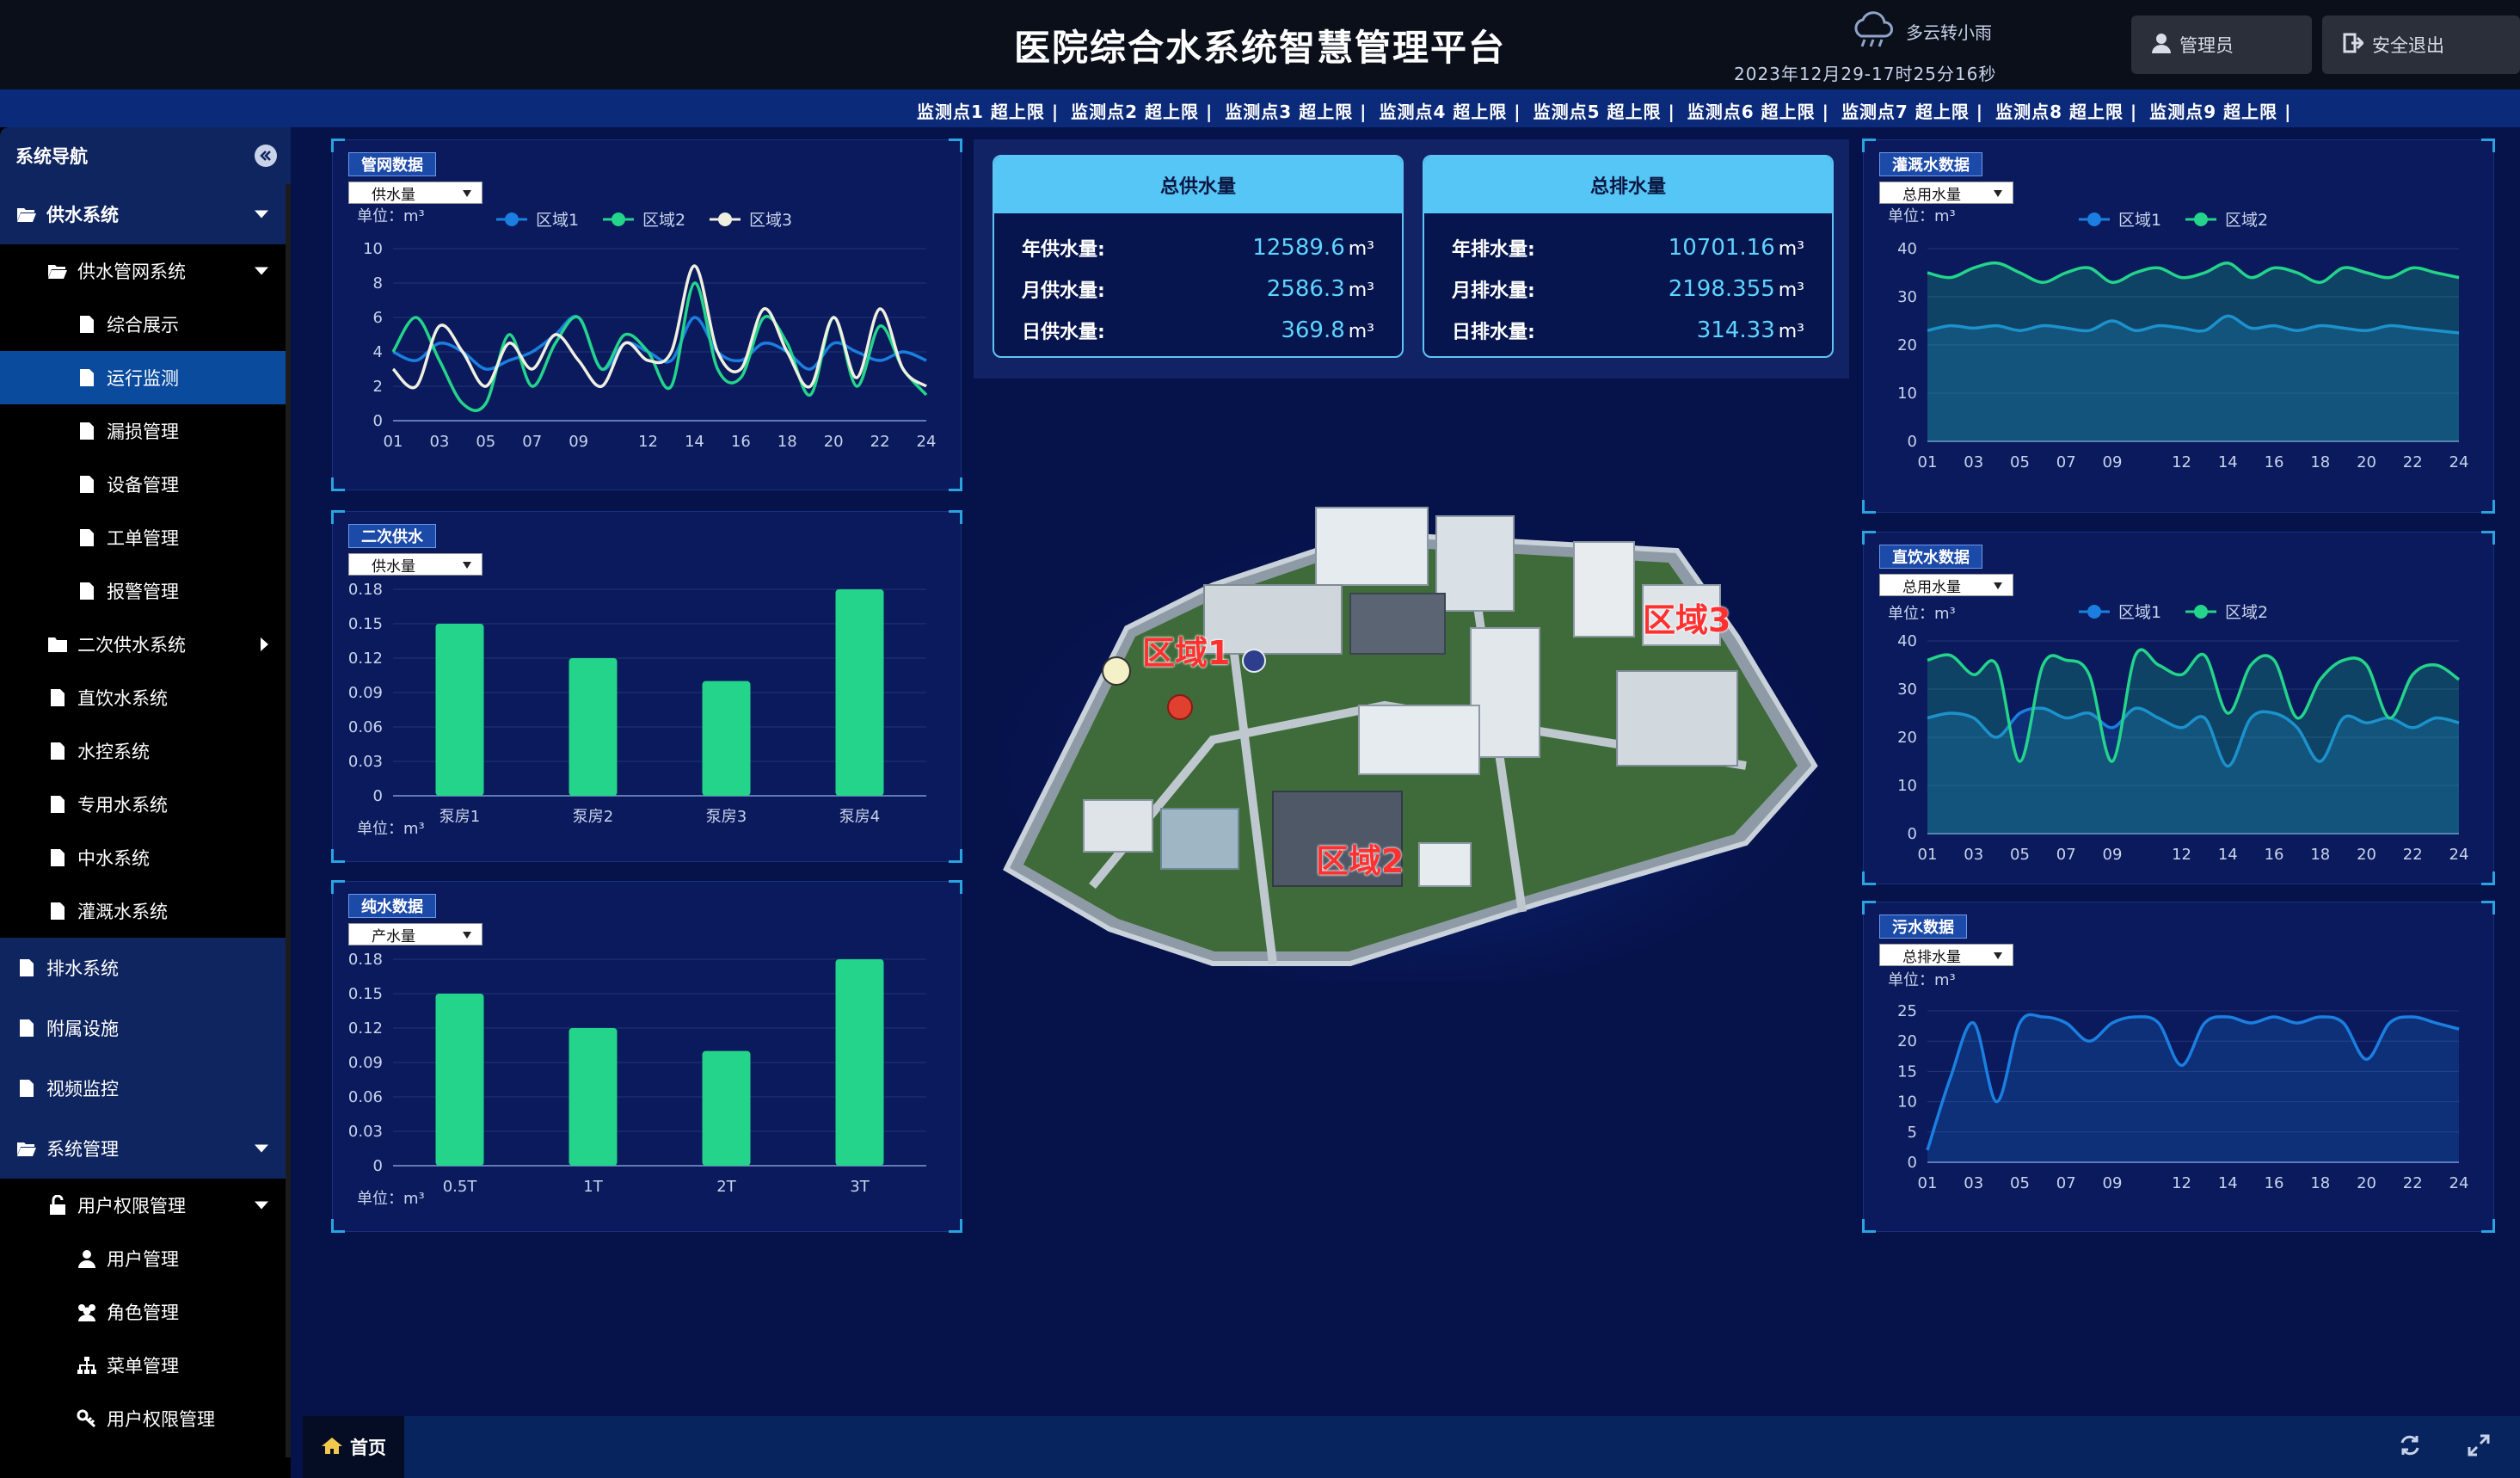  Describe the element at coordinates (2066, 462) in the screenshot. I see `x-tick-label: 07` at that location.